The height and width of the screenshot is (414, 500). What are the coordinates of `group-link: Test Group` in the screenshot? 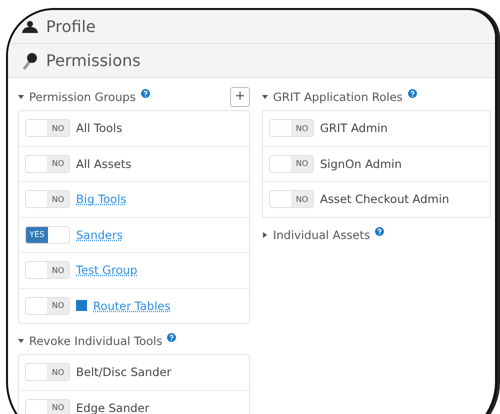 It's located at (107, 270).